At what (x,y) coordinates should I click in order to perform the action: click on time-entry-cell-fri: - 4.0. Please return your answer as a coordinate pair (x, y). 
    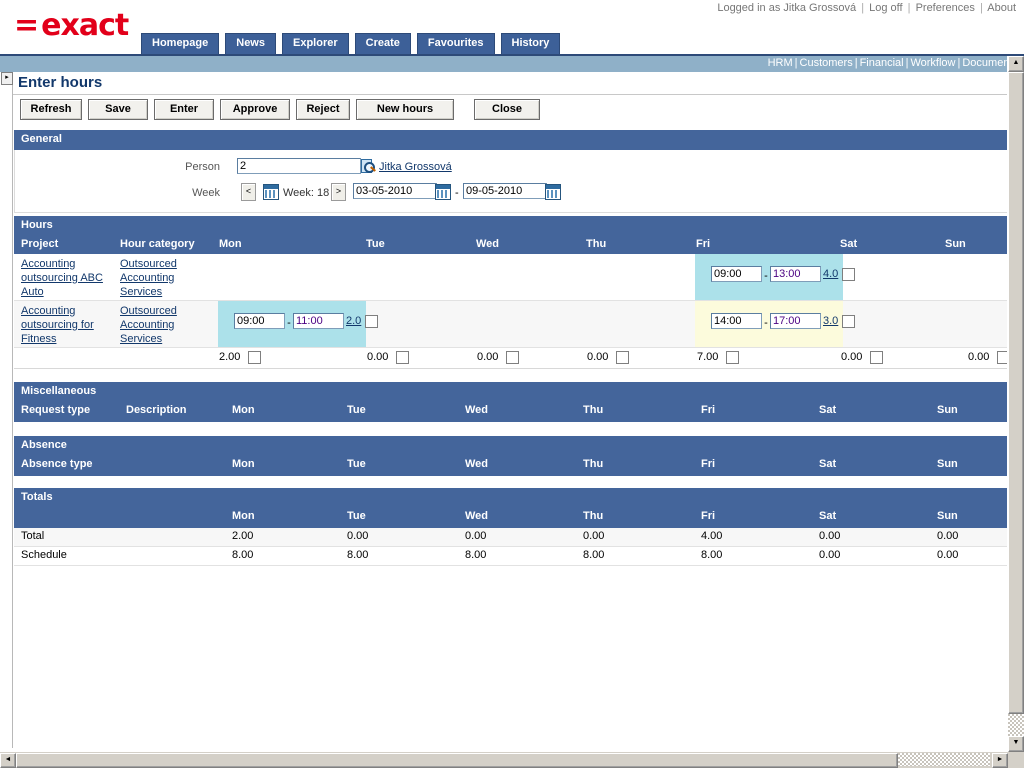
    Looking at the image, I should click on (775, 277).